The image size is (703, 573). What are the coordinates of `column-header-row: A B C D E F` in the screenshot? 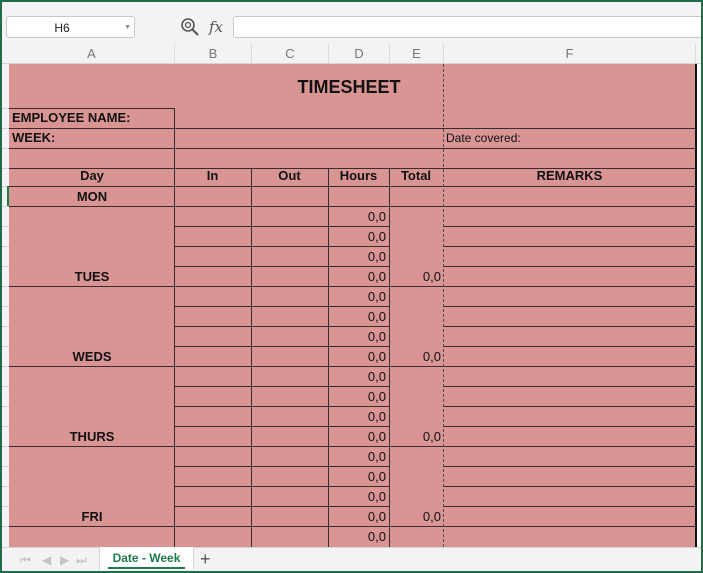 It's located at (351, 54).